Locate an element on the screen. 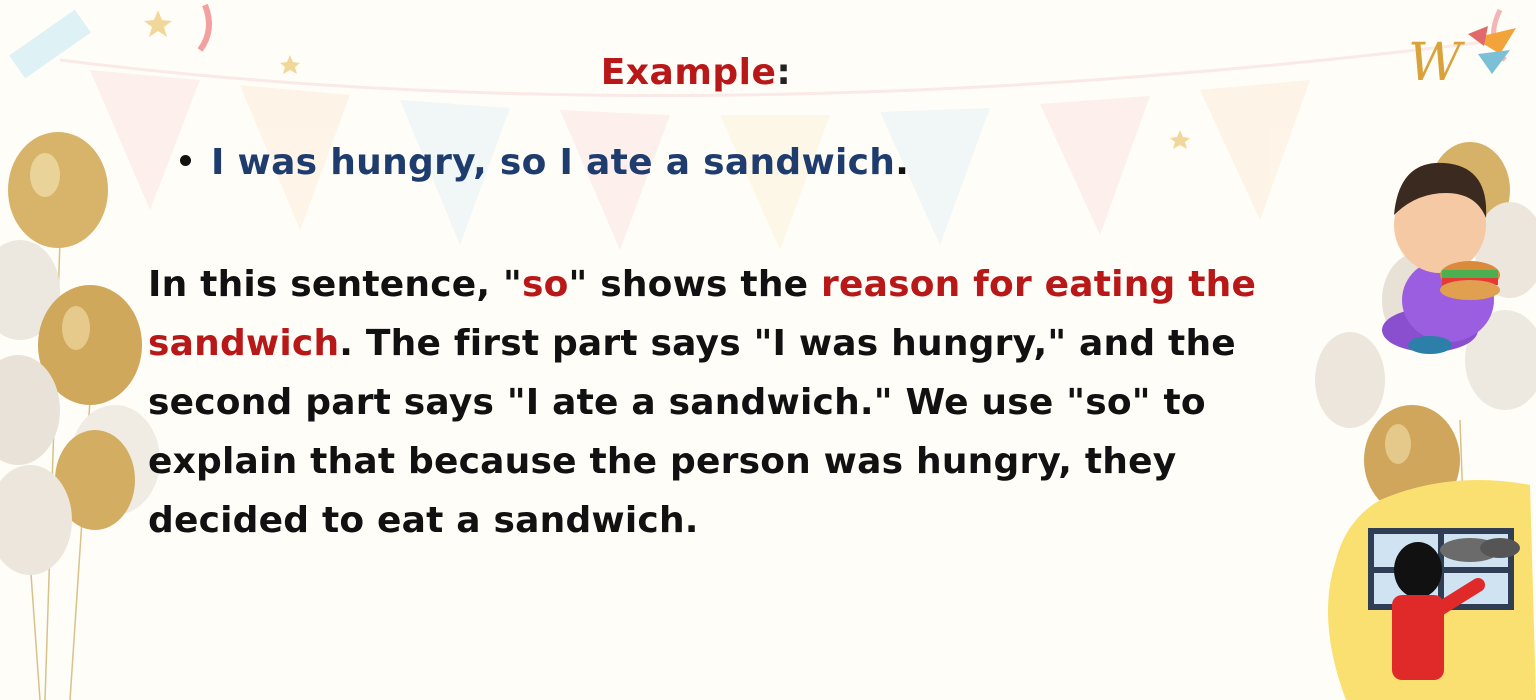 The image size is (1536, 700). highlight-so: so is located at coordinates (545, 284).